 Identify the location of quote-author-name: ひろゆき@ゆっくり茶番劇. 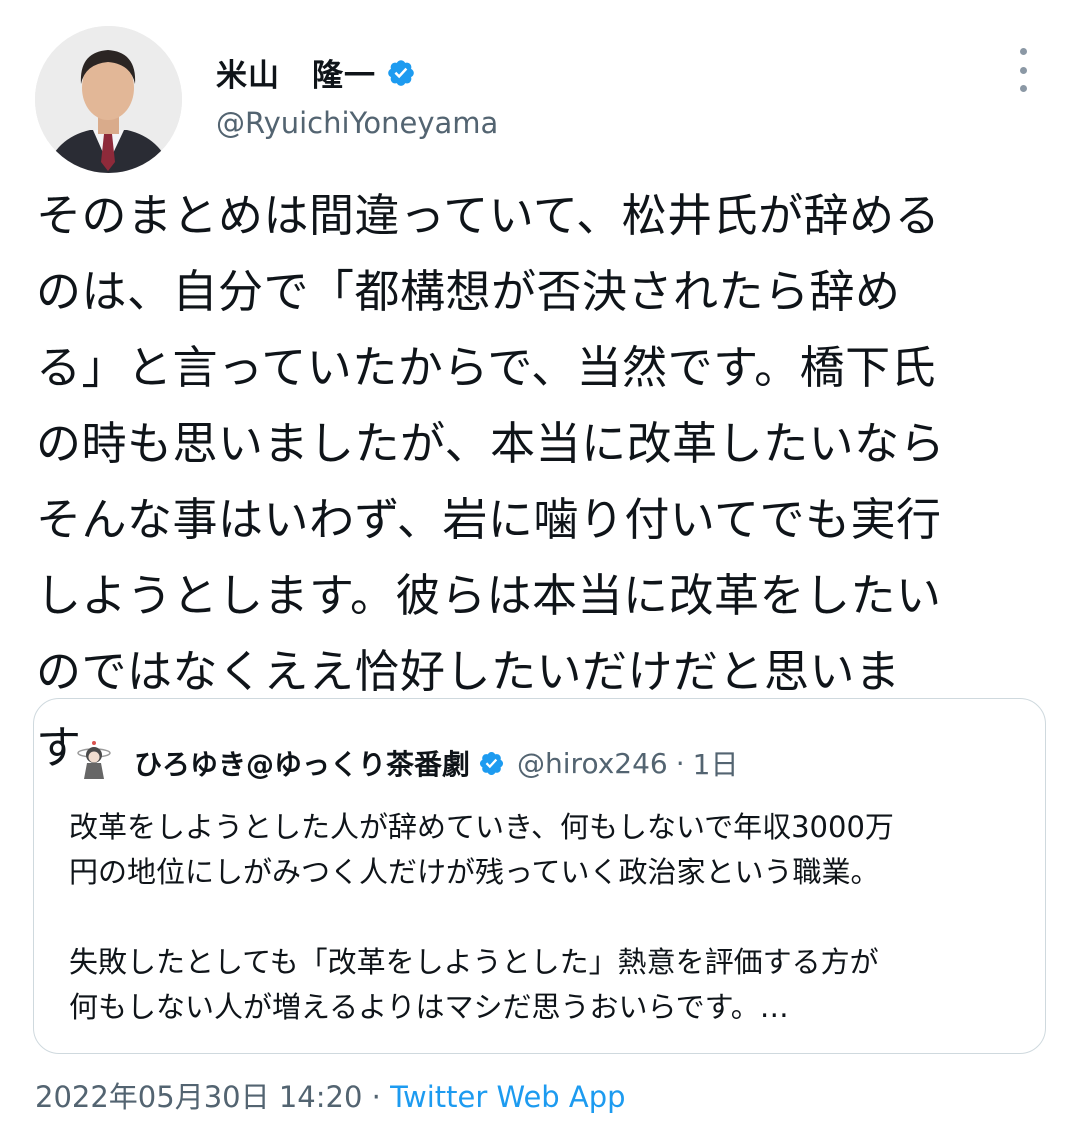
(302, 763).